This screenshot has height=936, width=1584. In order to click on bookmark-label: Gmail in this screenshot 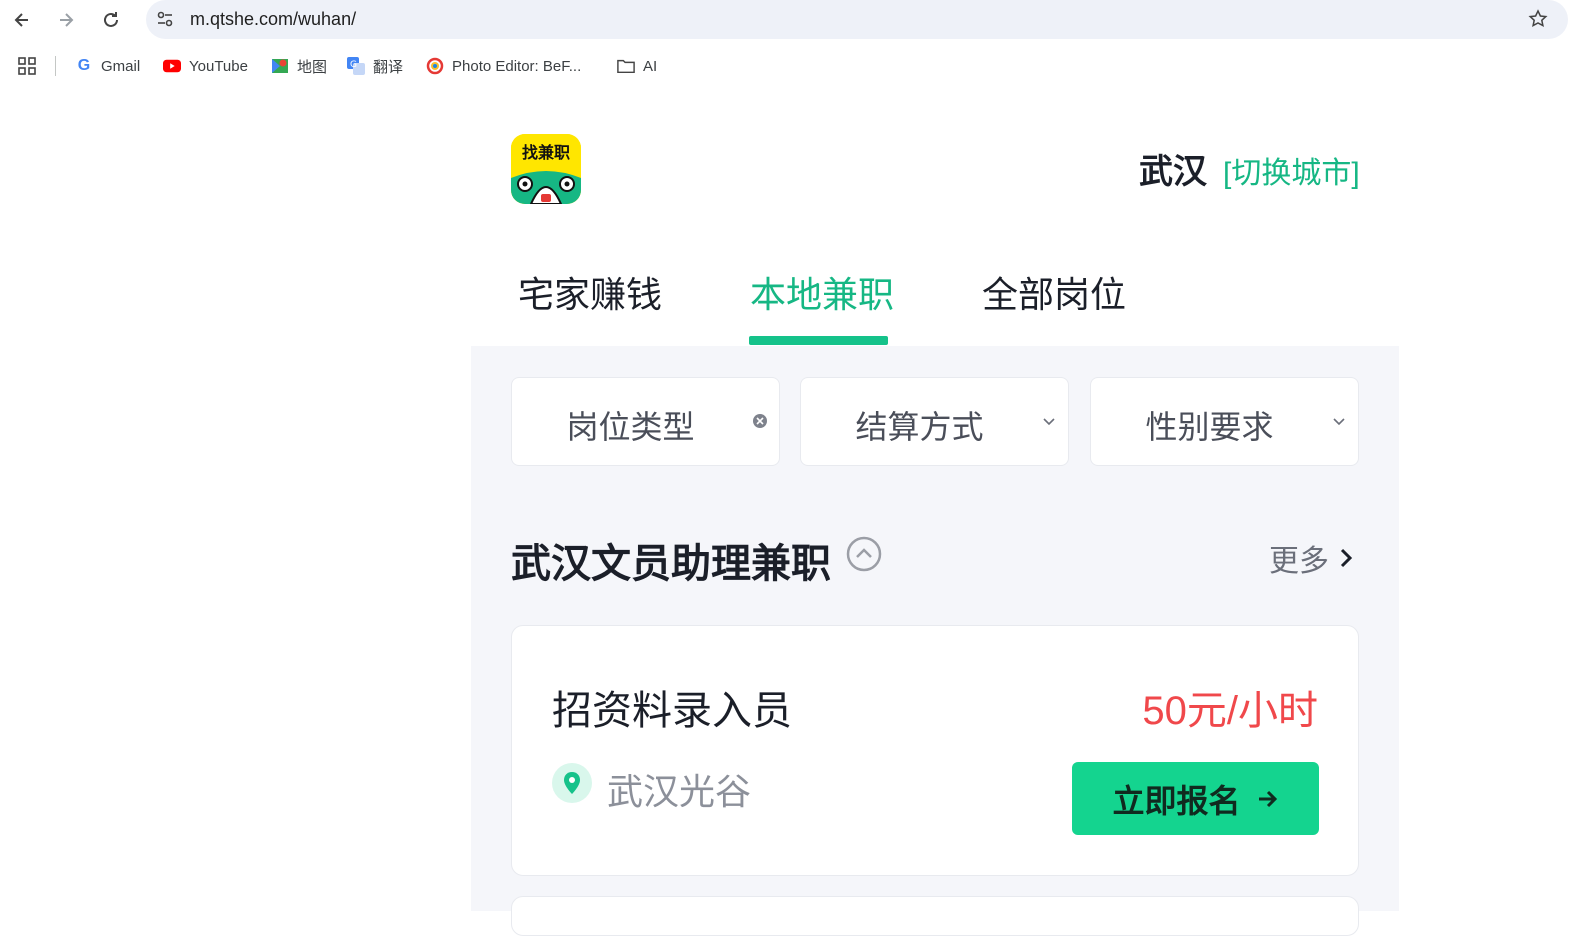, I will do `click(121, 66)`.